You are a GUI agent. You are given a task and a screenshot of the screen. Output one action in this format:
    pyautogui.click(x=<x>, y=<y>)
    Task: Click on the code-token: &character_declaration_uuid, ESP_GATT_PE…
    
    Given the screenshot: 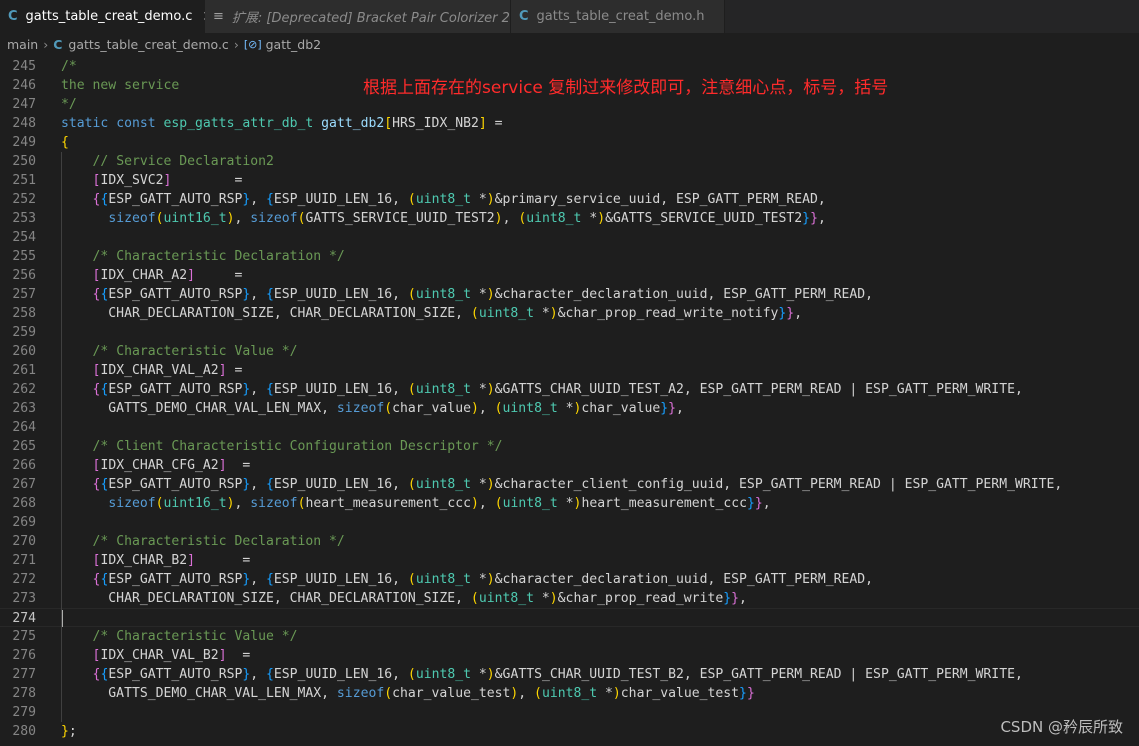 What is the action you would take?
    pyautogui.click(x=684, y=294)
    